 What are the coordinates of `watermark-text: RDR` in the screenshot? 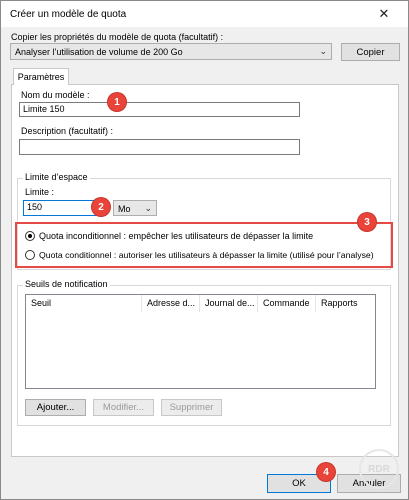 It's located at (379, 469).